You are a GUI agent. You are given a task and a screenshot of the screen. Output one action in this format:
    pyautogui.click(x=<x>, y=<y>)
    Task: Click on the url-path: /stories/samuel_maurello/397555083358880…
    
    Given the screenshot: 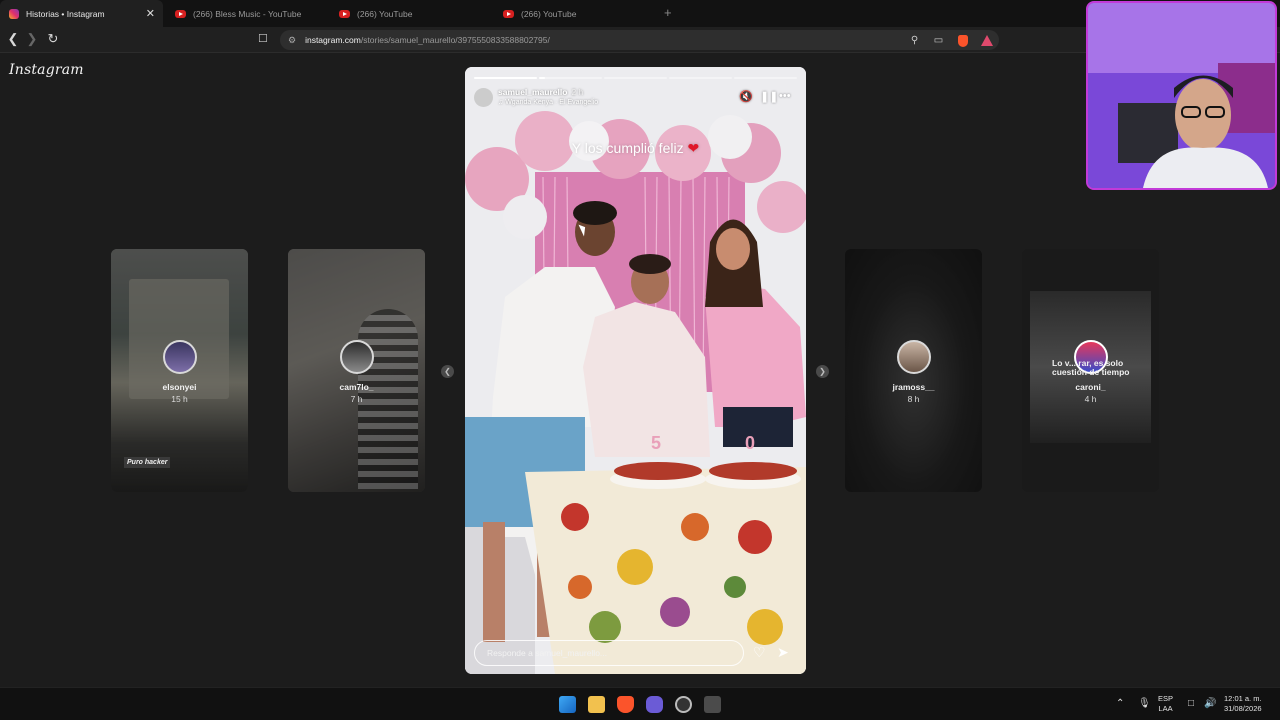 What is the action you would take?
    pyautogui.click(x=455, y=40)
    